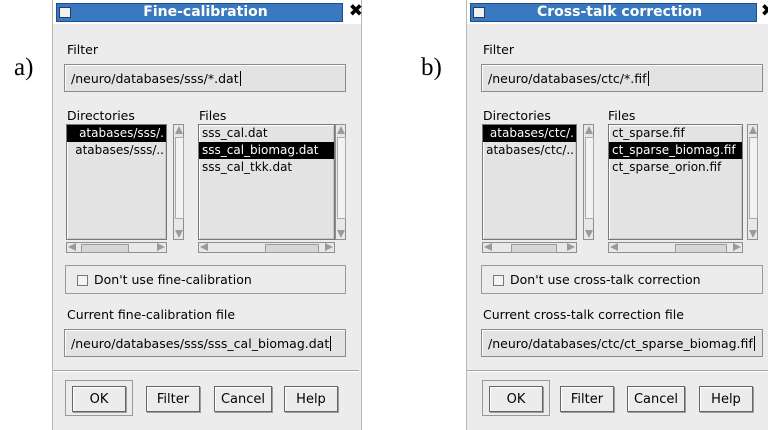  Describe the element at coordinates (529, 133) in the screenshot. I see `directory-item: atabases/ctc/.` at that location.